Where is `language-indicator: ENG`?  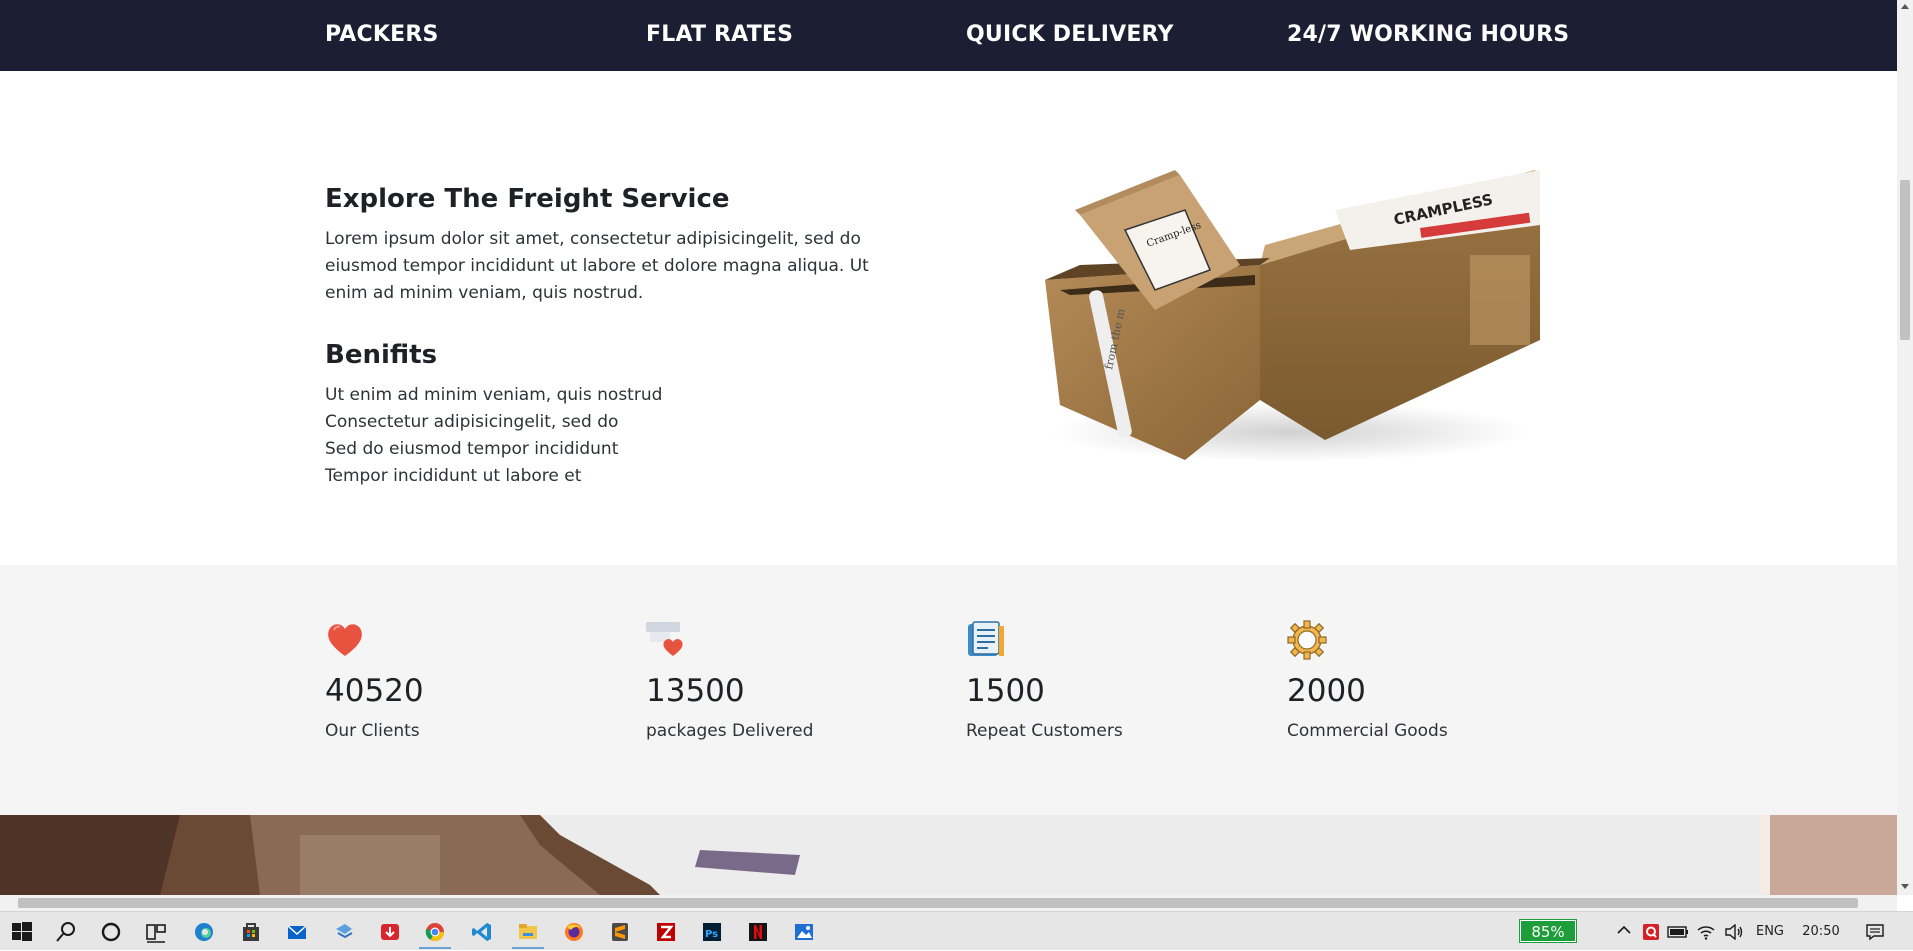
language-indicator: ENG is located at coordinates (1770, 931).